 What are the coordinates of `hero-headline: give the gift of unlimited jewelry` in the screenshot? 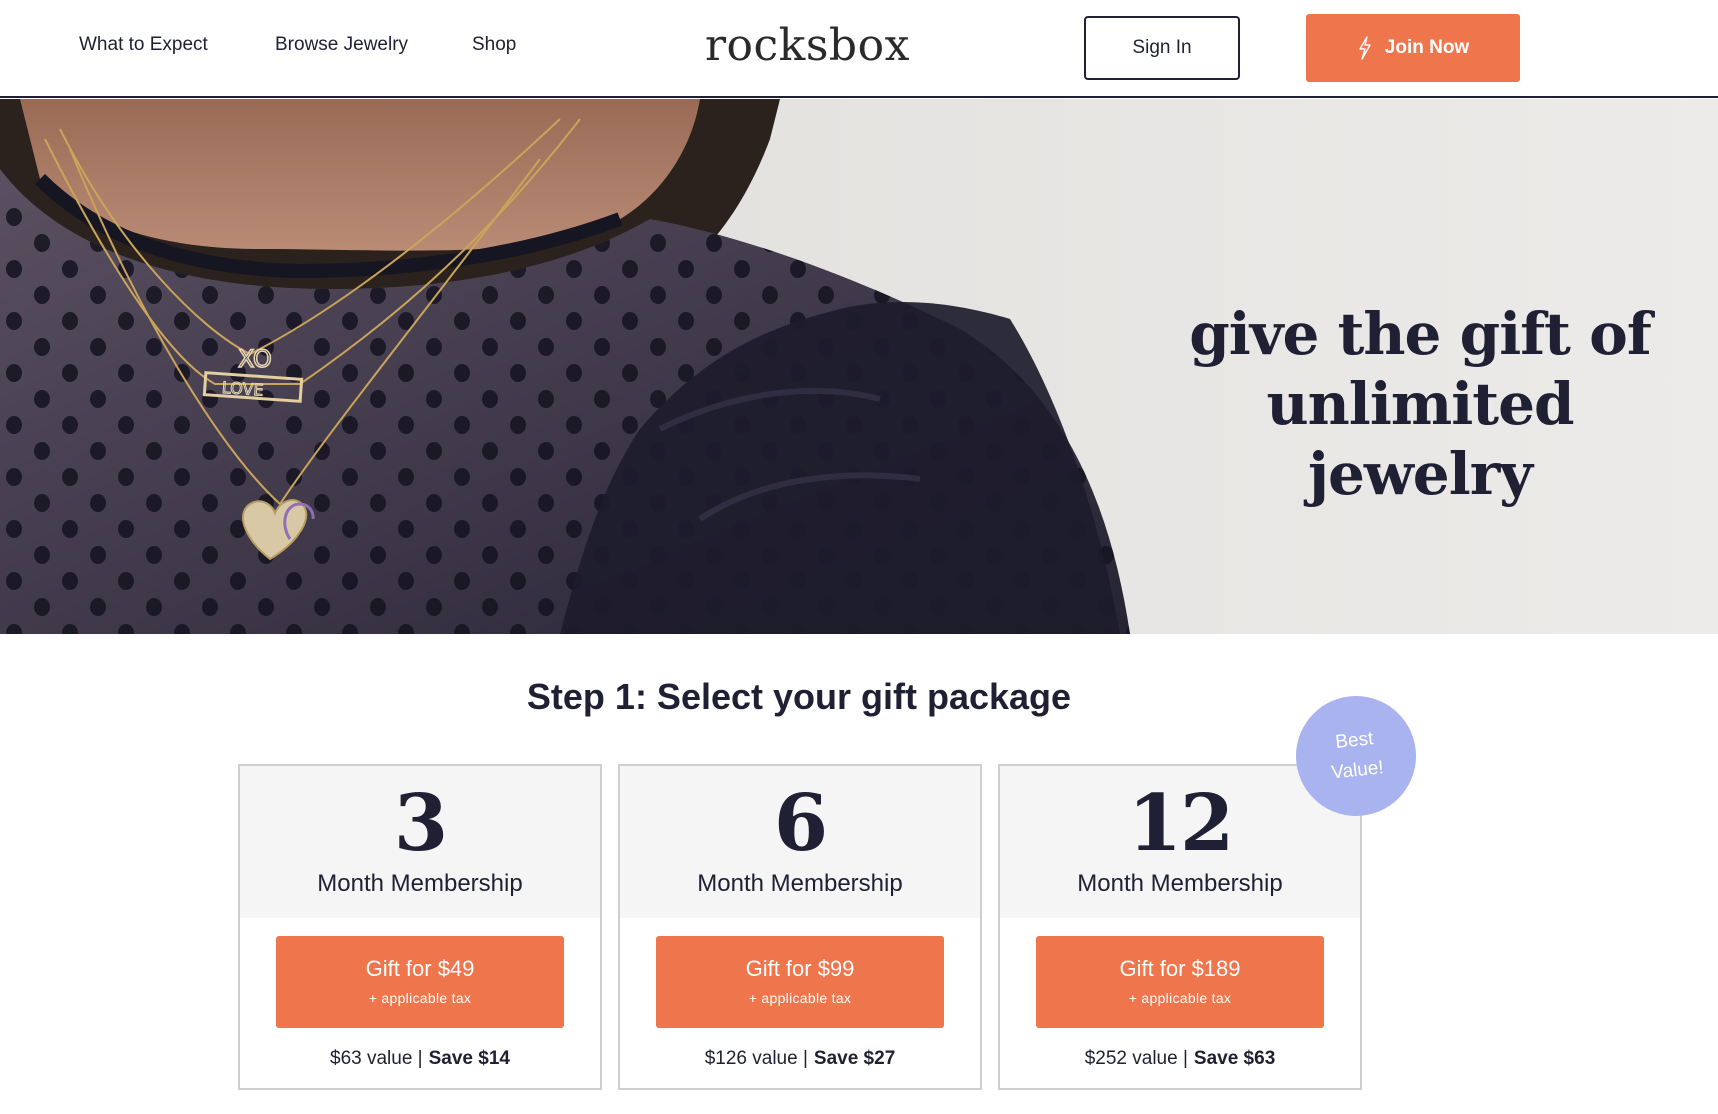 It's located at (1420, 404).